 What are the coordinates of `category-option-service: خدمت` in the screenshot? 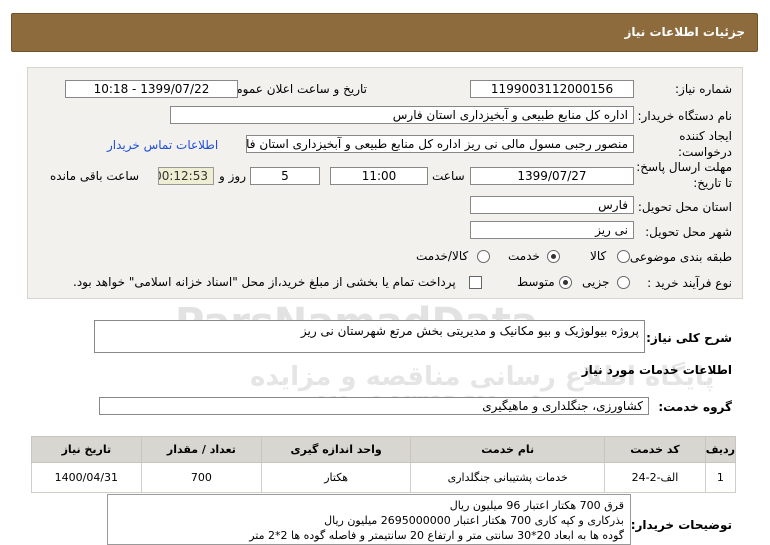 It's located at (524, 256).